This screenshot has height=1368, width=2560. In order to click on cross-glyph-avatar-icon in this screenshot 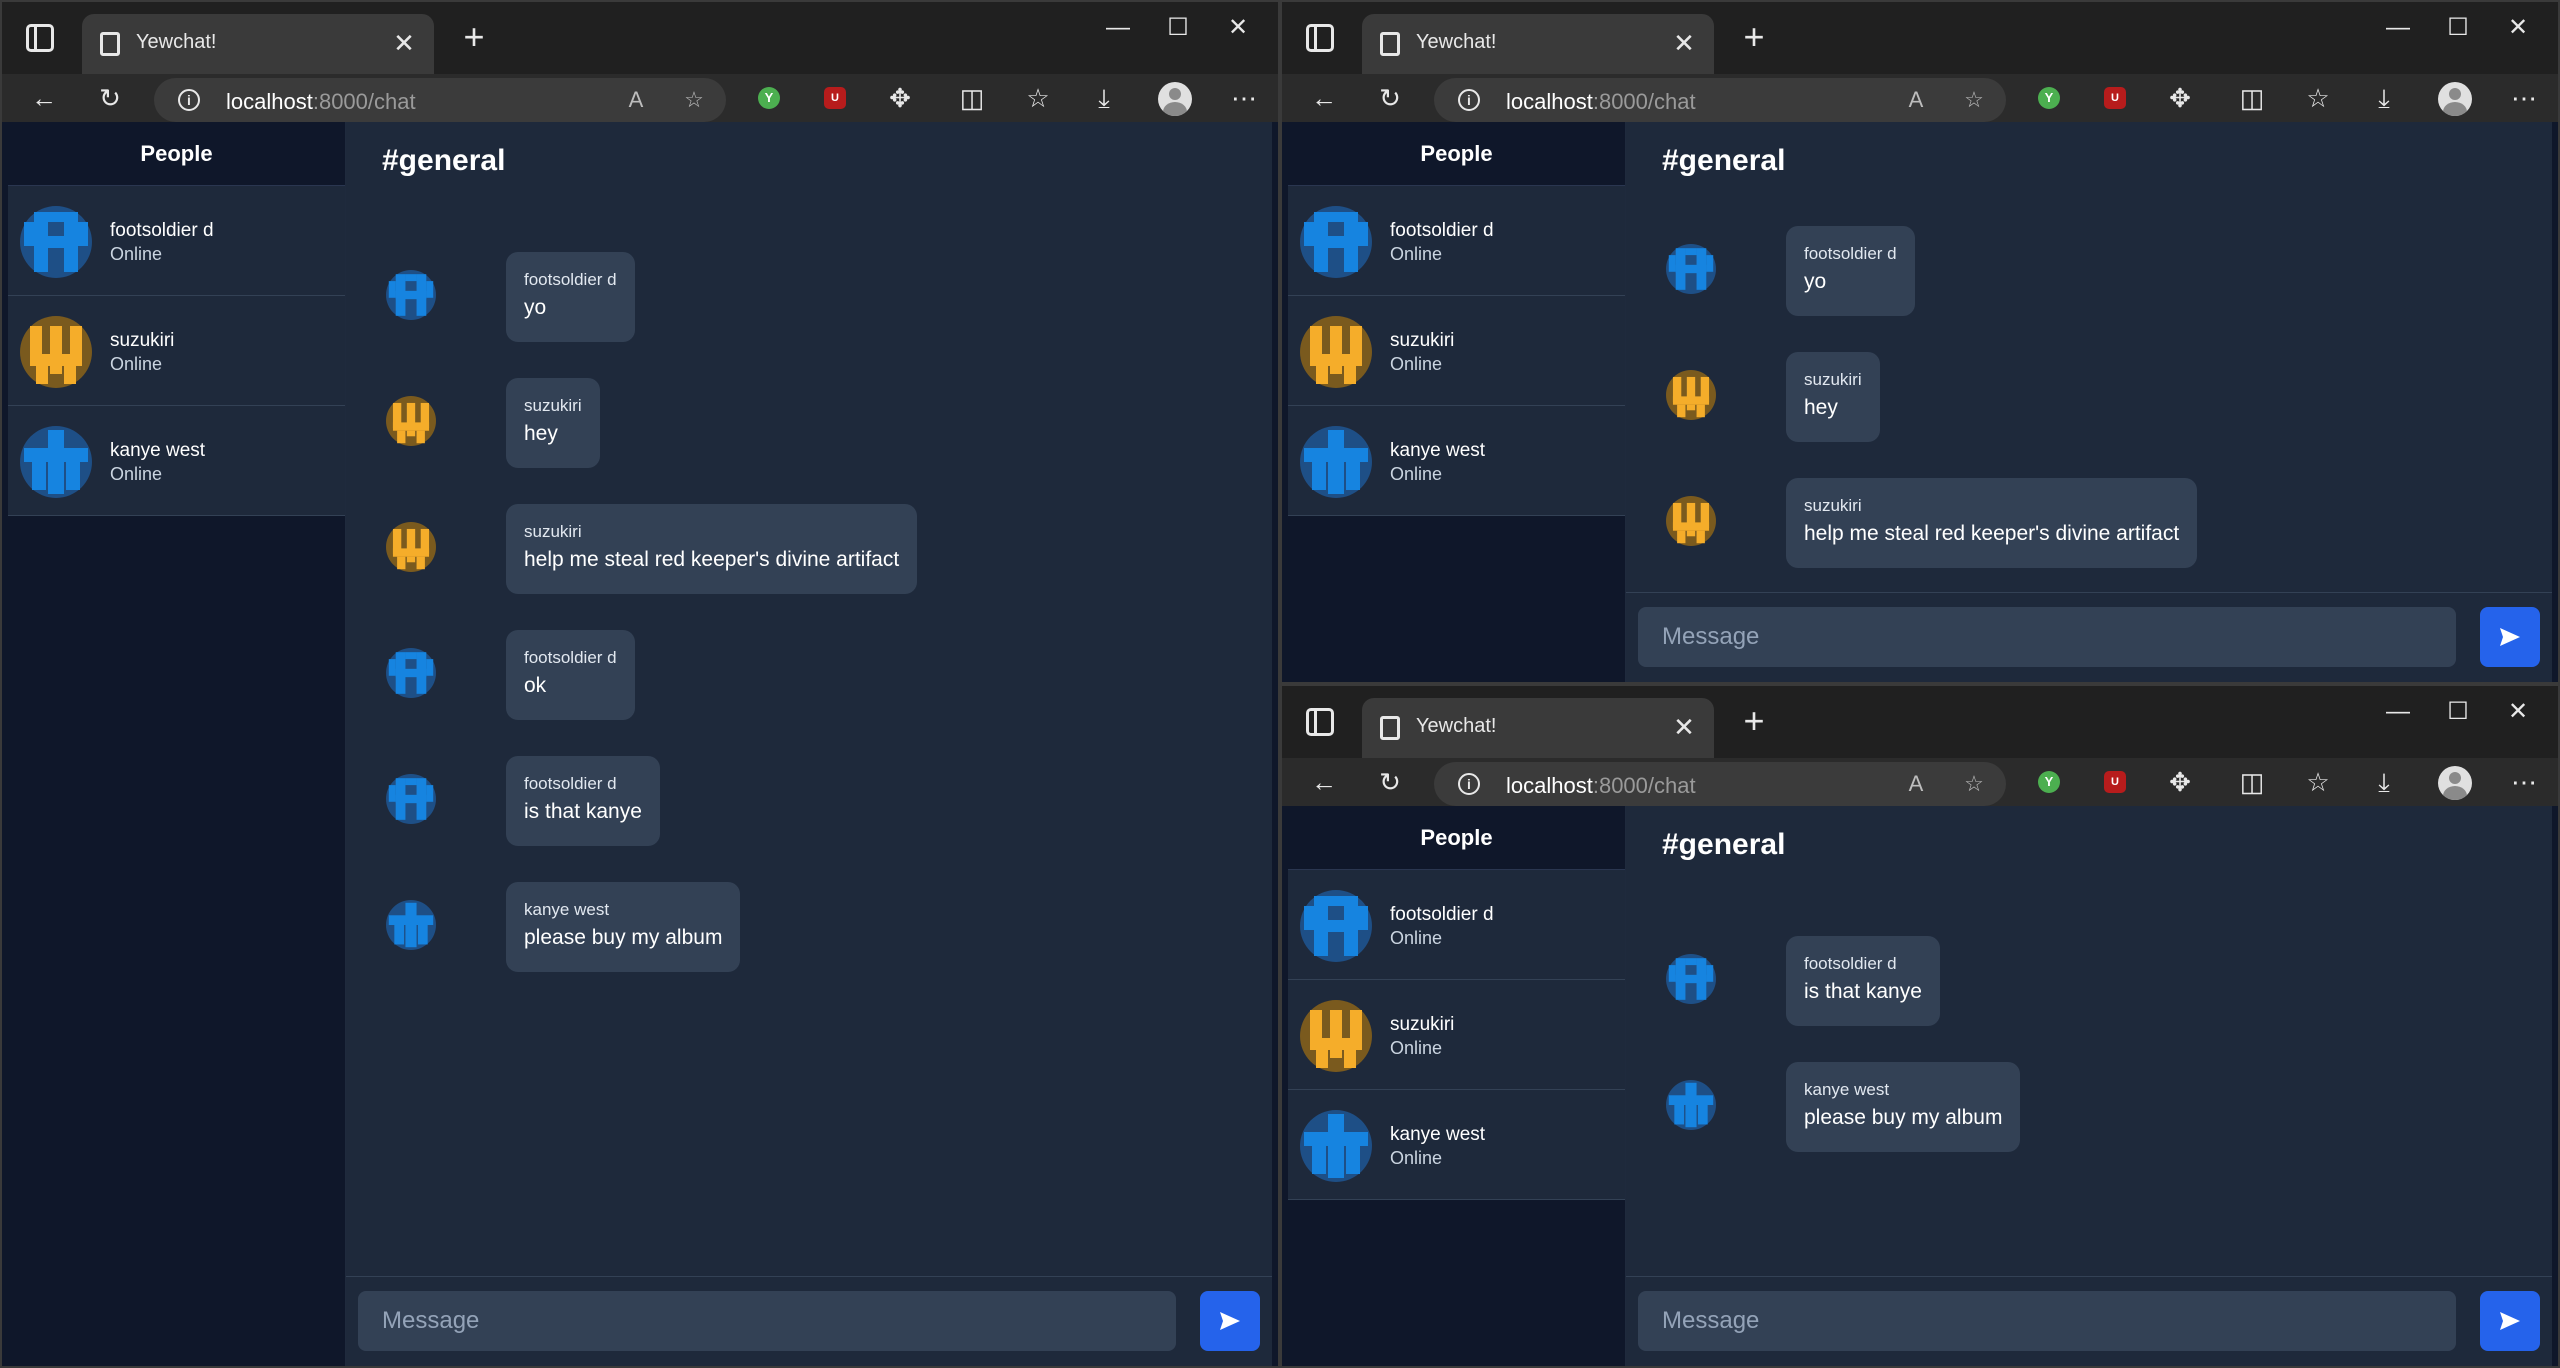, I will do `click(1336, 462)`.